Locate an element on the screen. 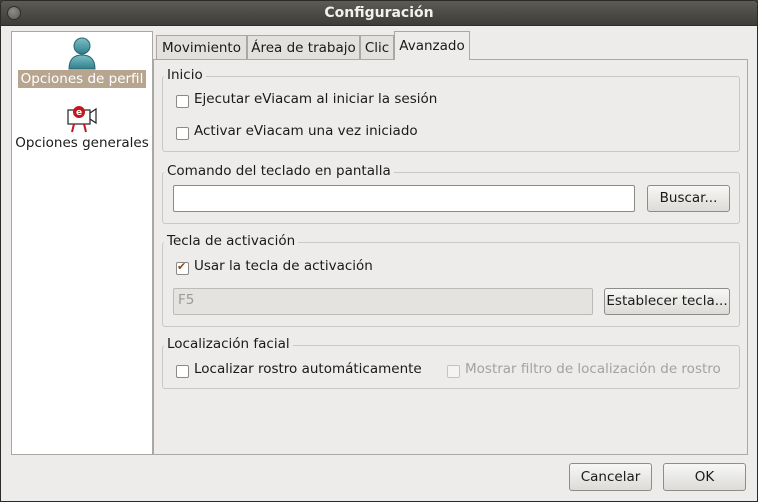 Image resolution: width=758 pixels, height=502 pixels. section-activation-key-title: Tecla de activación is located at coordinates (231, 241).